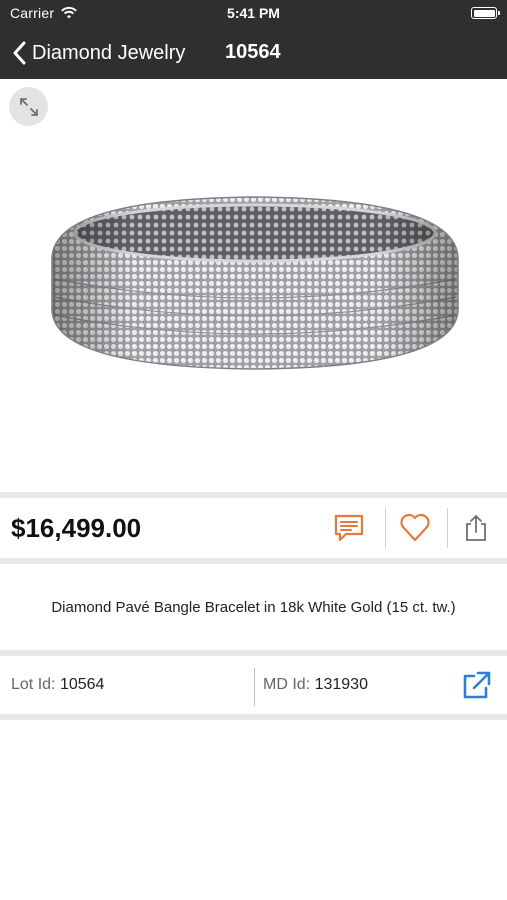 The width and height of the screenshot is (507, 900). I want to click on product-price: $16,499.00, so click(76, 528).